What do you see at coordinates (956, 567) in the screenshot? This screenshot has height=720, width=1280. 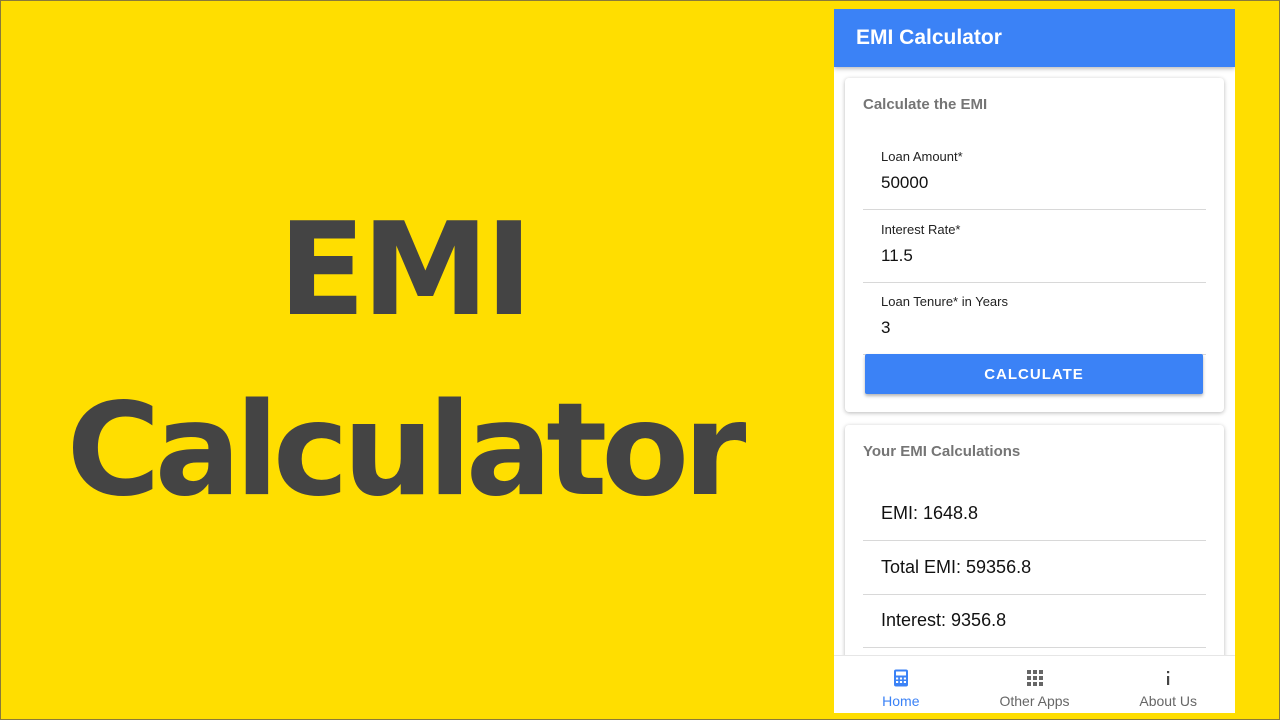 I see `result-total-emi: Total EMI: 59356.8` at bounding box center [956, 567].